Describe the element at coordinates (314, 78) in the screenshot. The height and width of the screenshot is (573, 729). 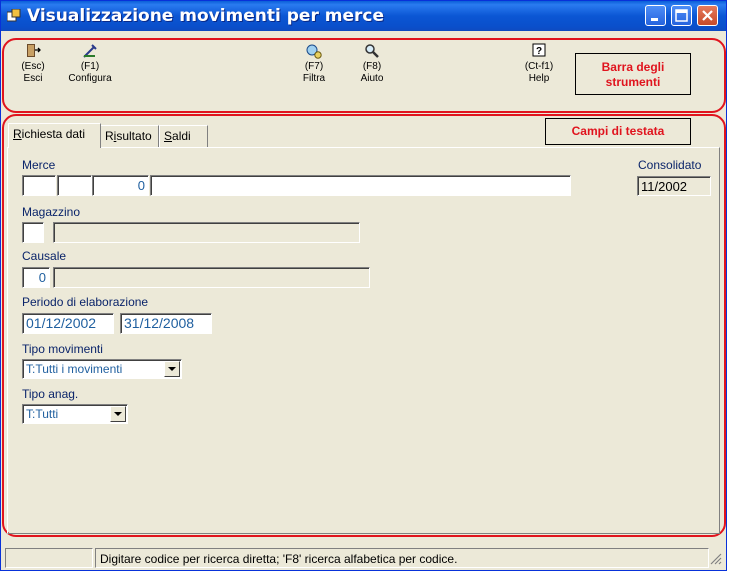
I see `filter-label: Filtra` at that location.